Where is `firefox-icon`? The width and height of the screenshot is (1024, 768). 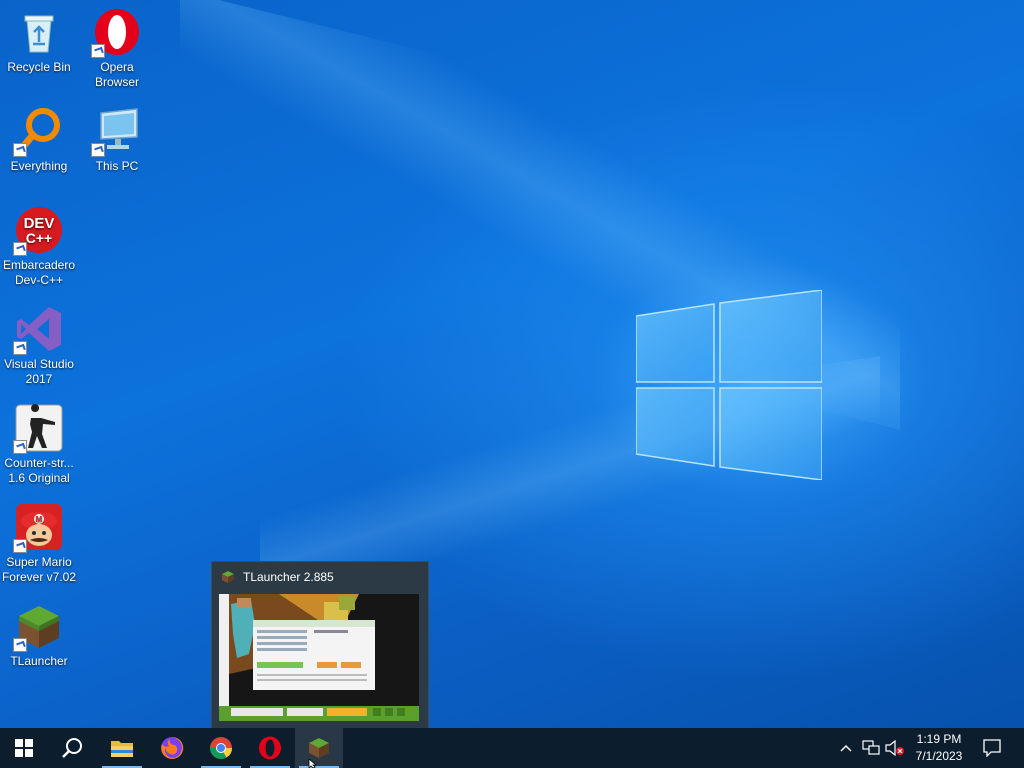
firefox-icon is located at coordinates (172, 747).